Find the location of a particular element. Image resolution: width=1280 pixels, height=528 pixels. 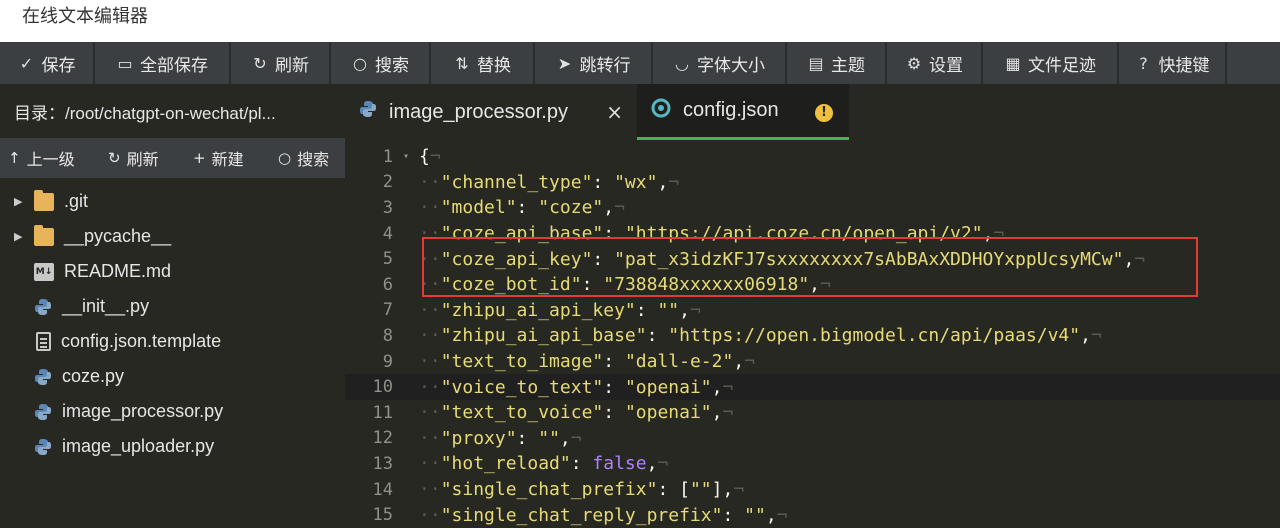

file-item: config.json.template is located at coordinates (172, 341).